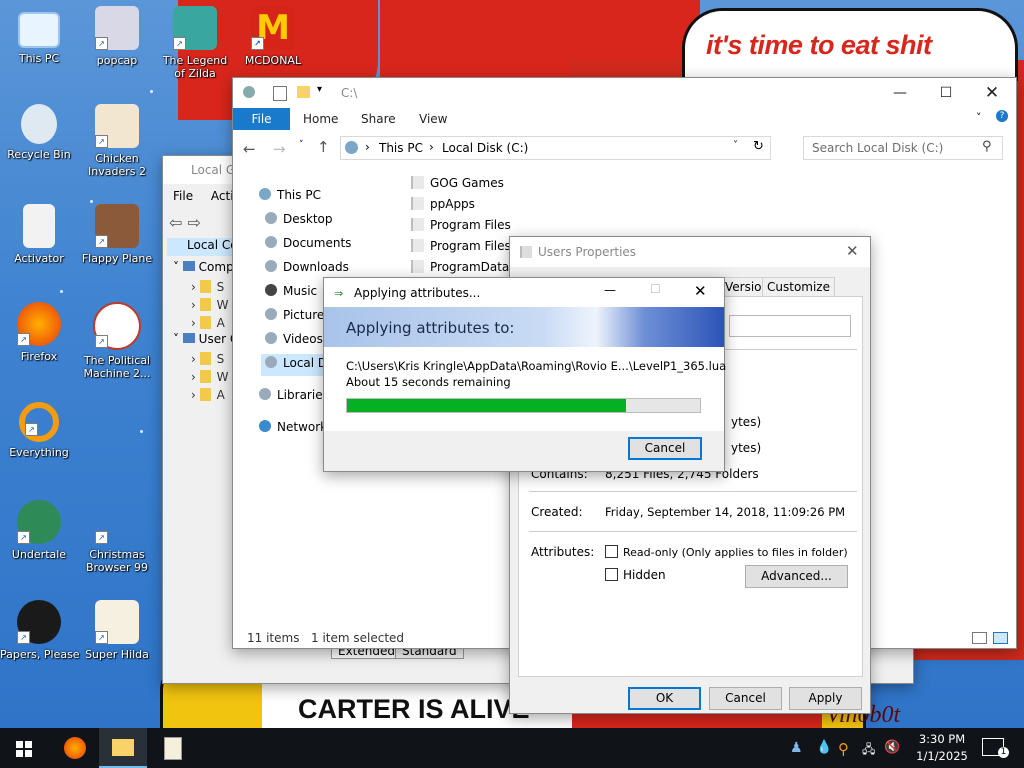 The width and height of the screenshot is (1024, 768). I want to click on clock: 3:30 PM 1/1/2025, so click(942, 748).